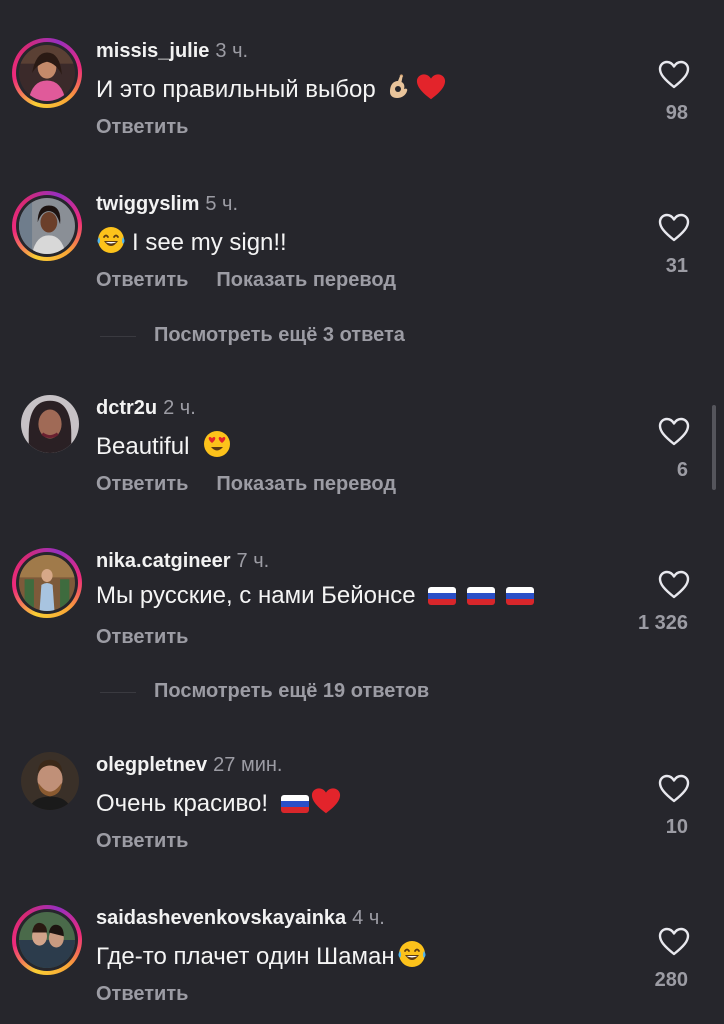  Describe the element at coordinates (221, 918) in the screenshot. I see `username: saidashevenkovskayainka` at that location.